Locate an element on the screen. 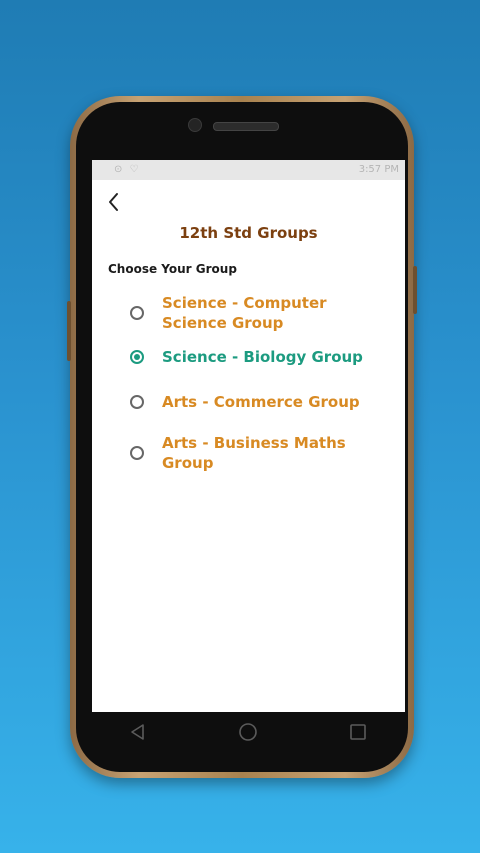  option-label-line: Arts - Business Maths is located at coordinates (254, 443).